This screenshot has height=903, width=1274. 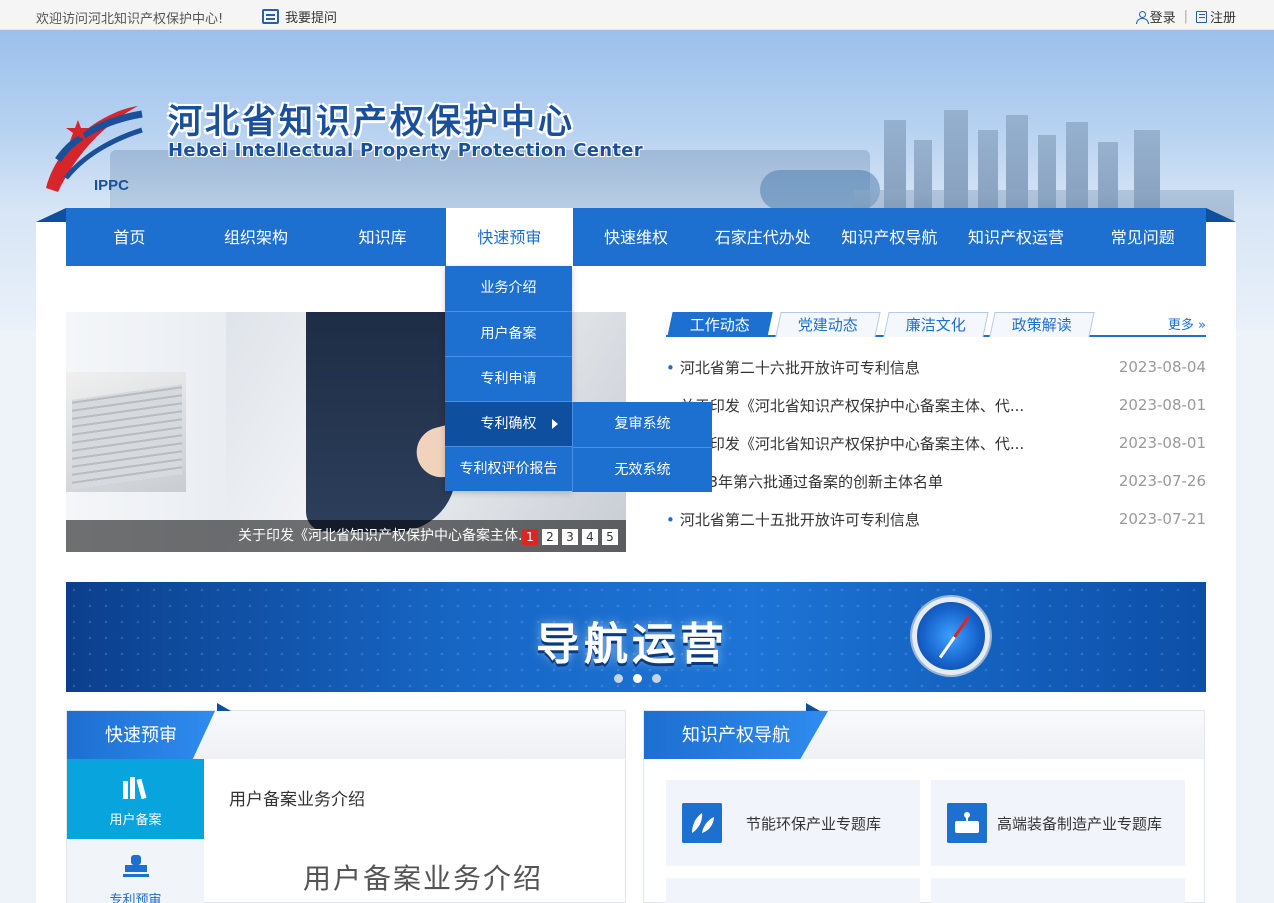 What do you see at coordinates (130, 19) in the screenshot?
I see `welcome-text: 欢迎访问河北知识产权保护中心!` at bounding box center [130, 19].